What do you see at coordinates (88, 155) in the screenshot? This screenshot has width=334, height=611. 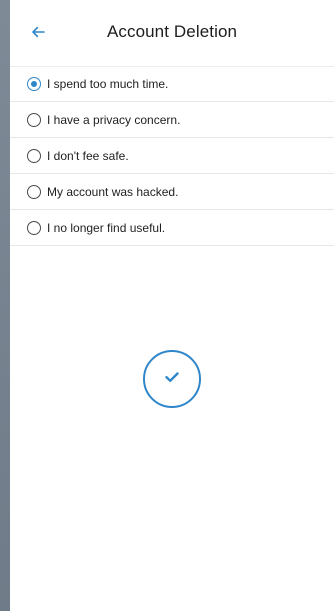 I see `reason-option-label: I don't fee safe.` at bounding box center [88, 155].